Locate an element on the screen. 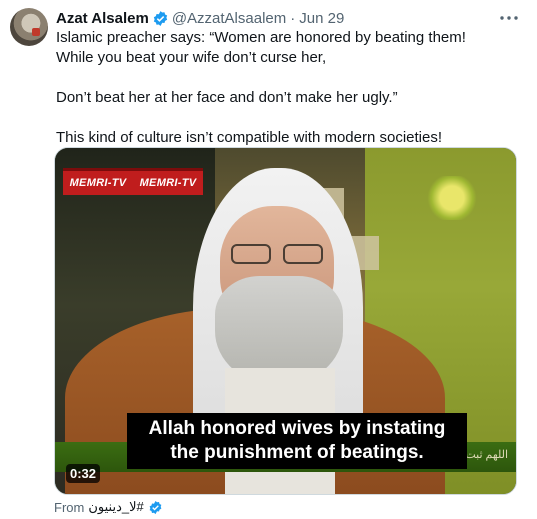  tweet-date: Jun 29 is located at coordinates (321, 18).